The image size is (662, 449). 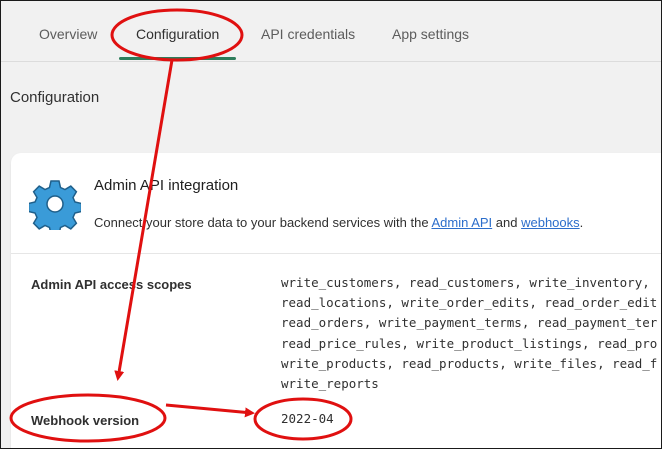 I want to click on card-divider, so click(x=336, y=253).